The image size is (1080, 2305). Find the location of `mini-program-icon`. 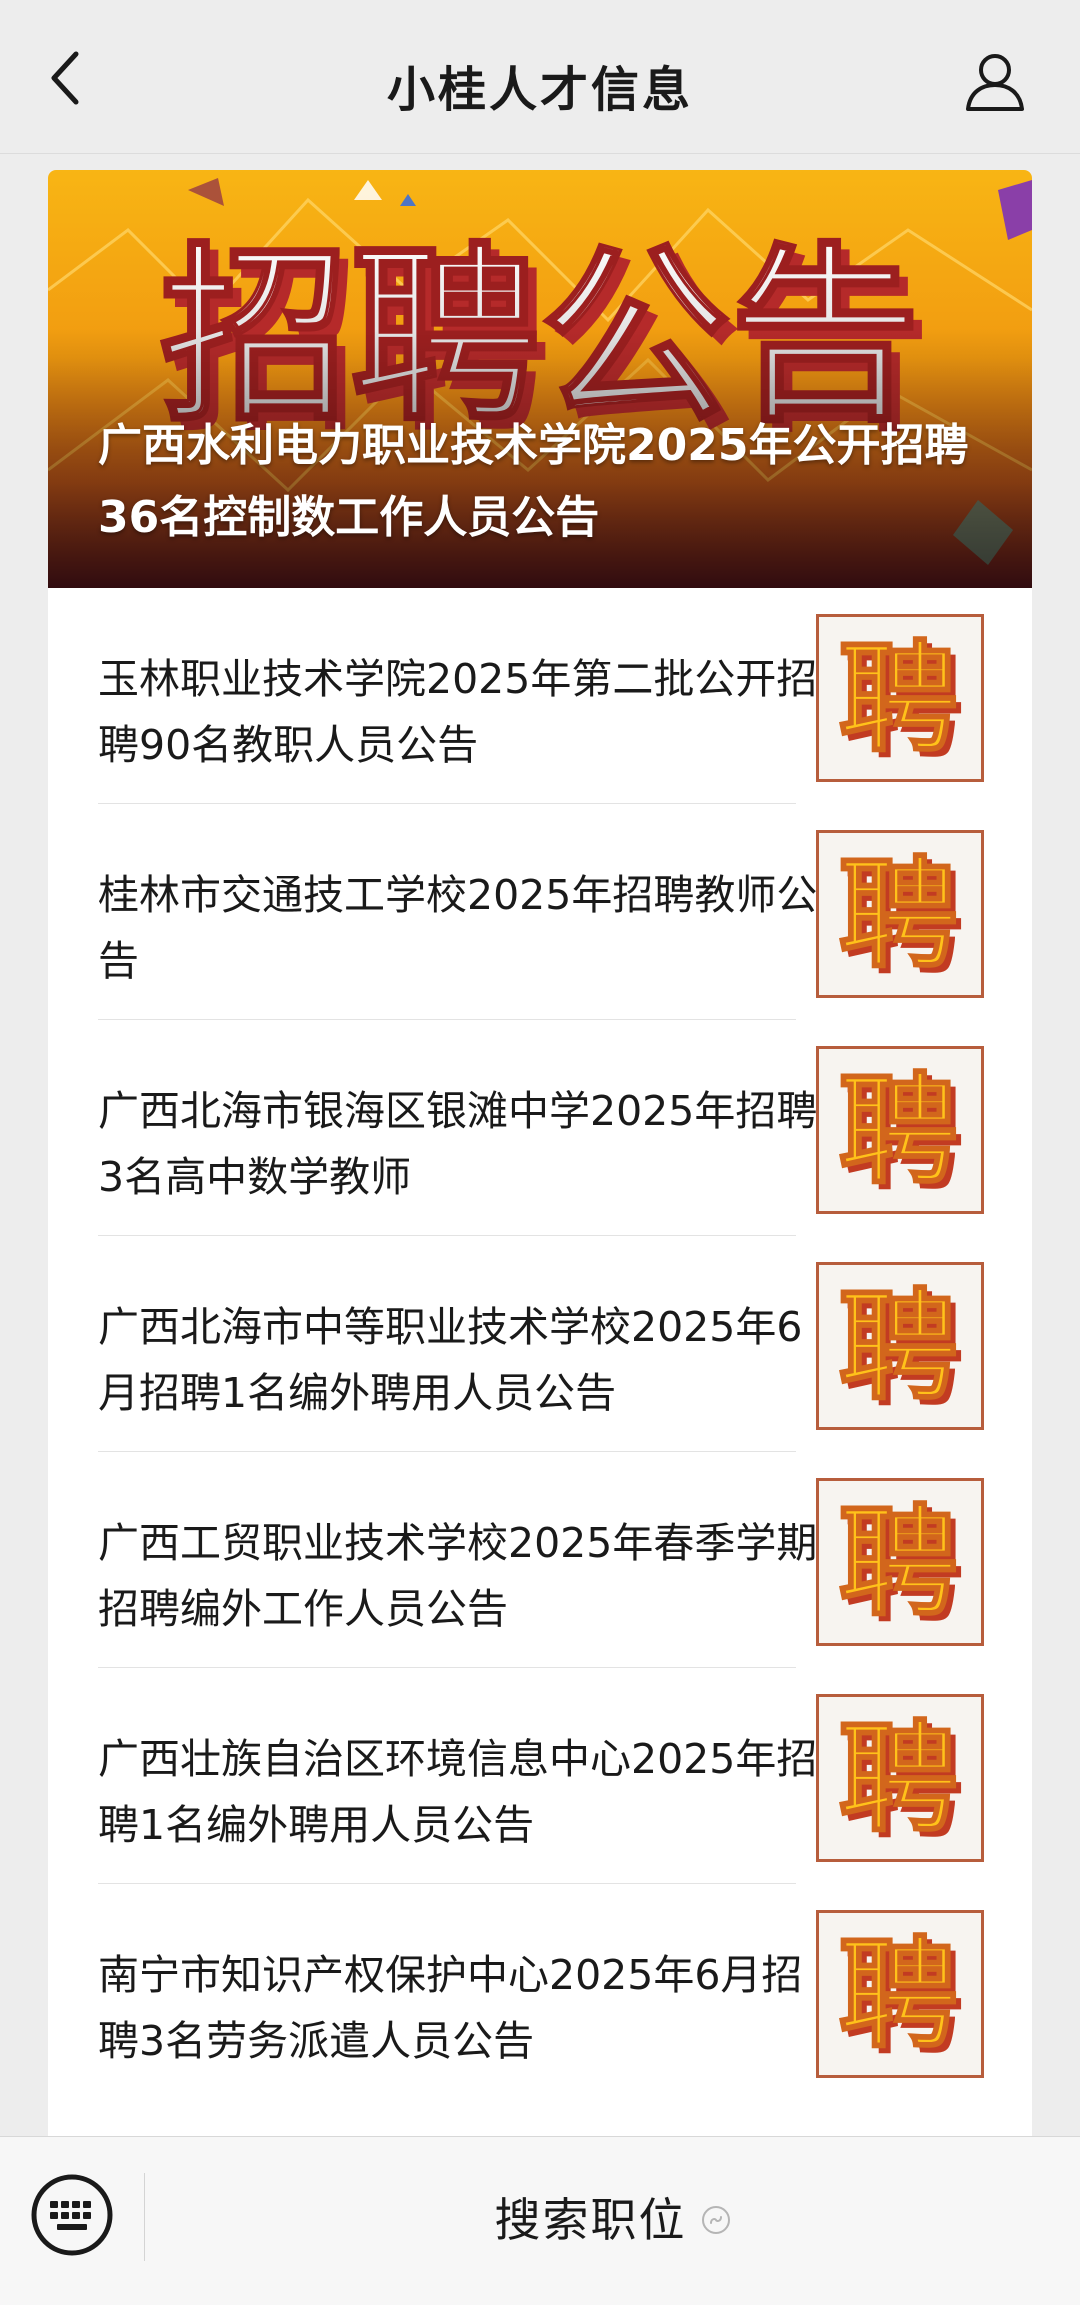

mini-program-icon is located at coordinates (715, 2220).